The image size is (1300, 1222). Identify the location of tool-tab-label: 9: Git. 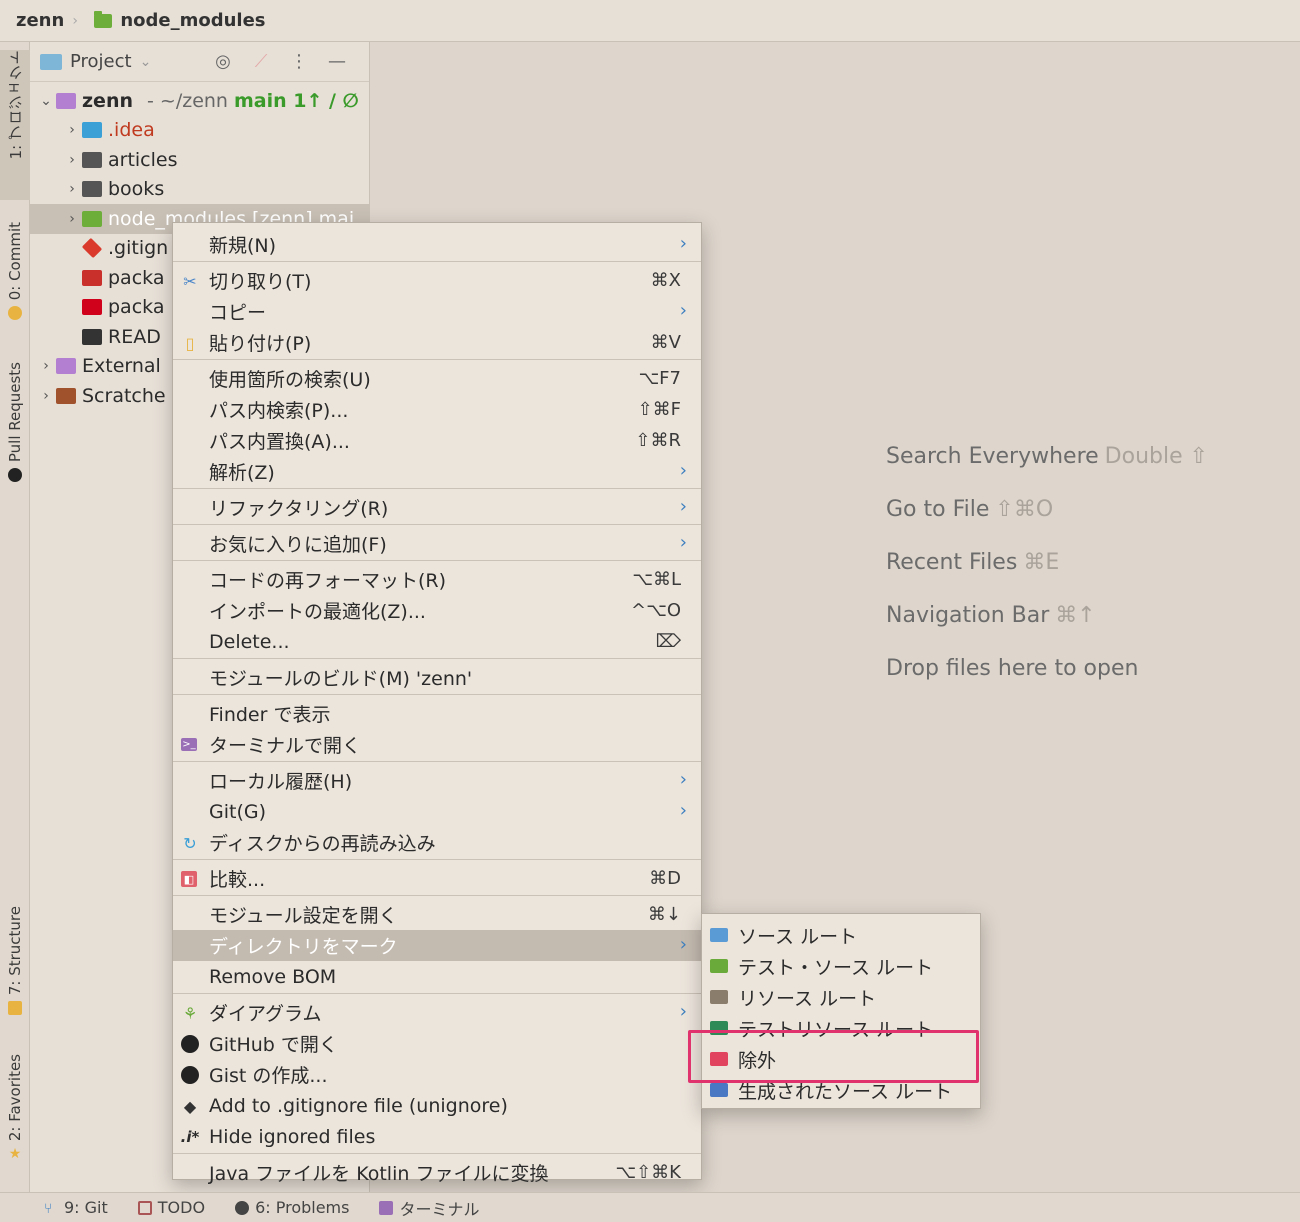
(86, 1207).